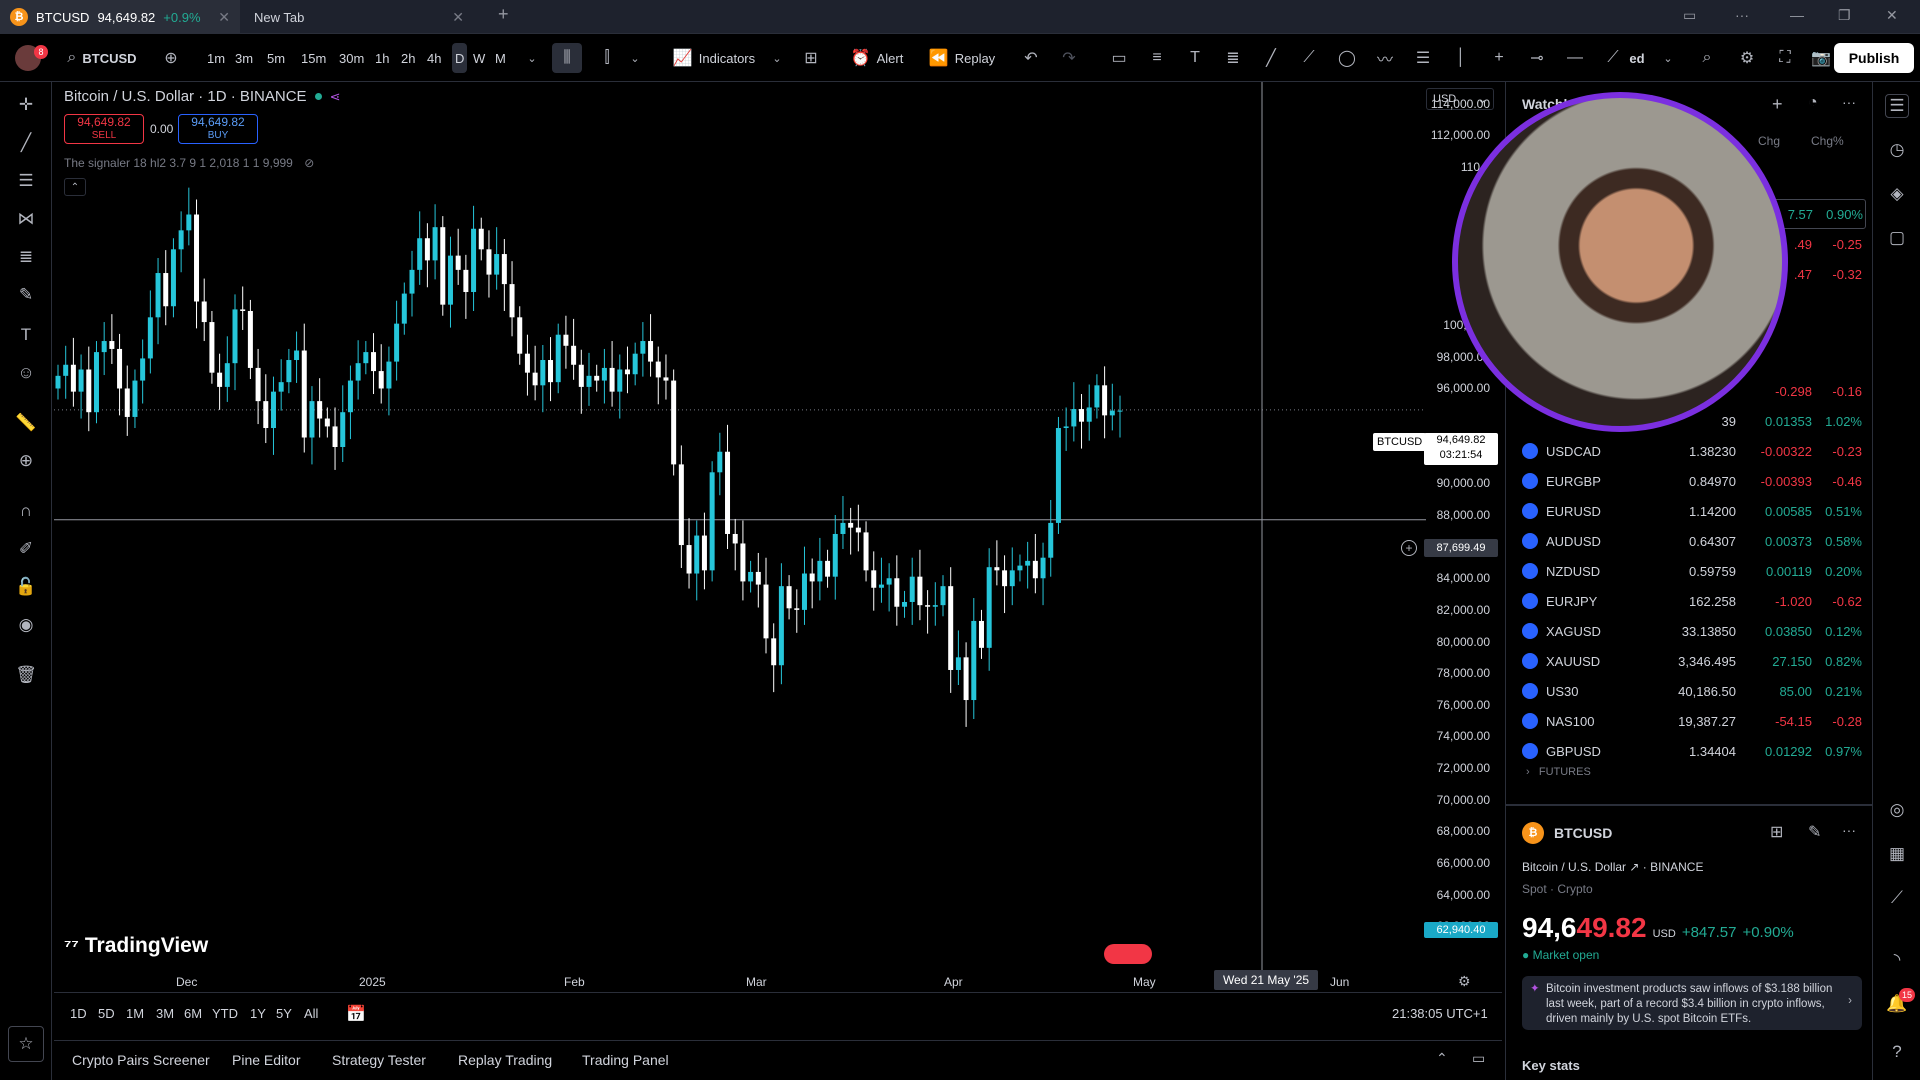 The image size is (1920, 1080). Describe the element at coordinates (1785, 58) in the screenshot. I see `fullscreen-icon: ⛶` at that location.